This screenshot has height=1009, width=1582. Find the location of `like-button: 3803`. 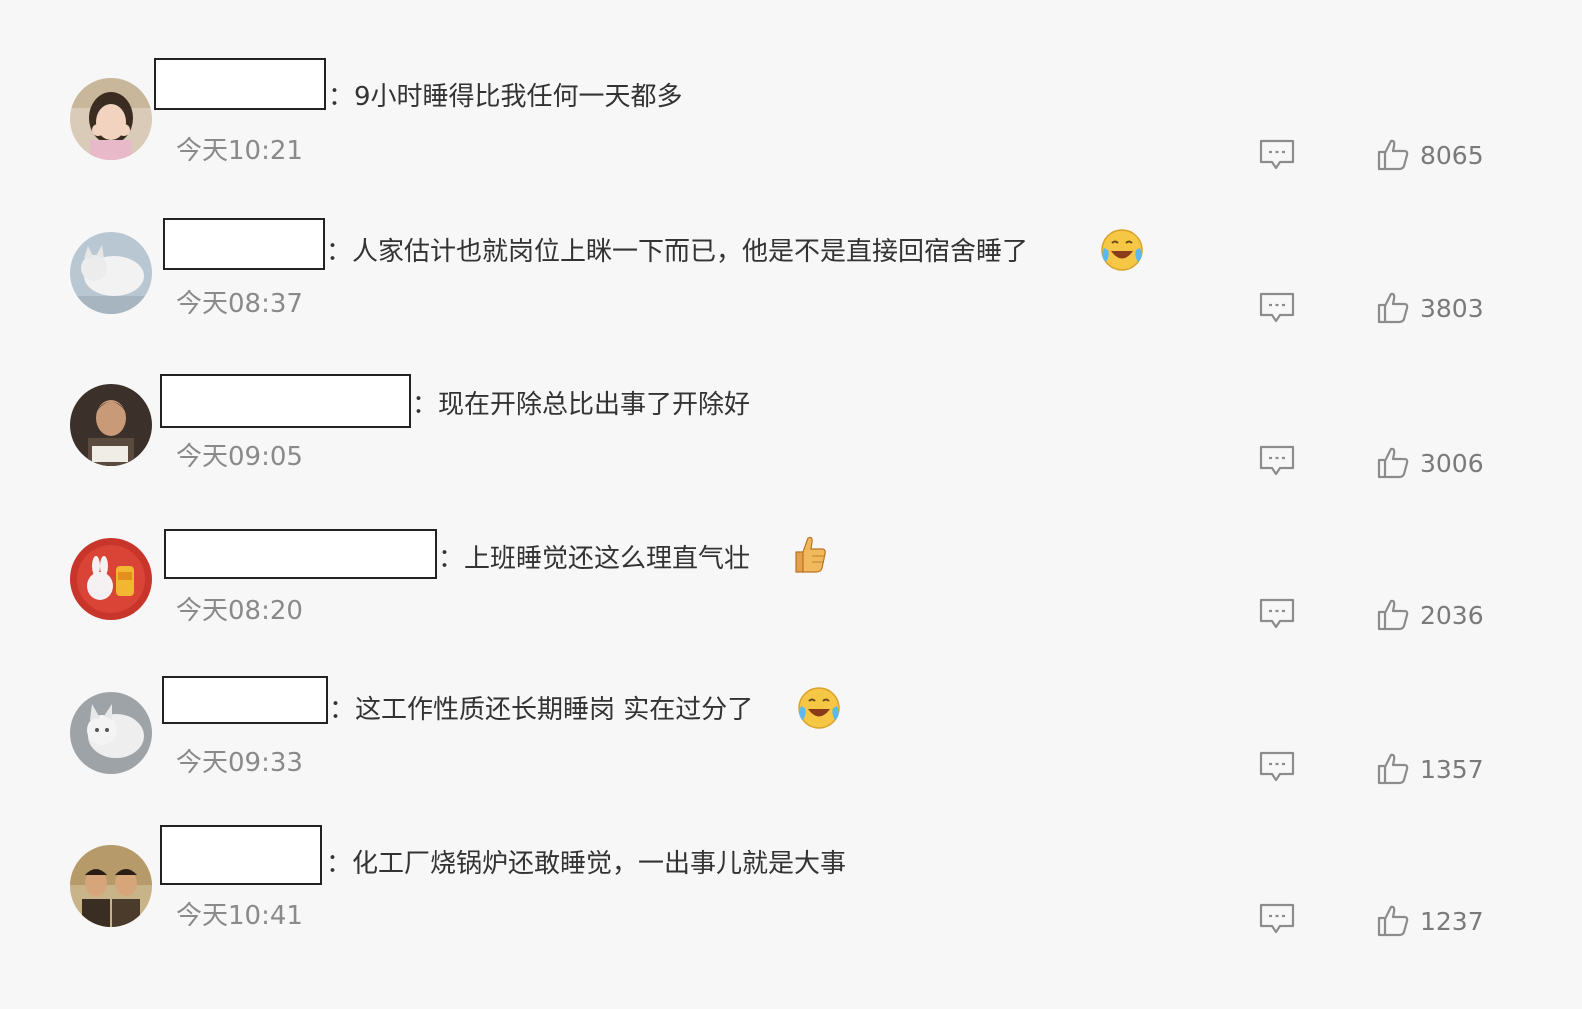

like-button: 3803 is located at coordinates (1430, 308).